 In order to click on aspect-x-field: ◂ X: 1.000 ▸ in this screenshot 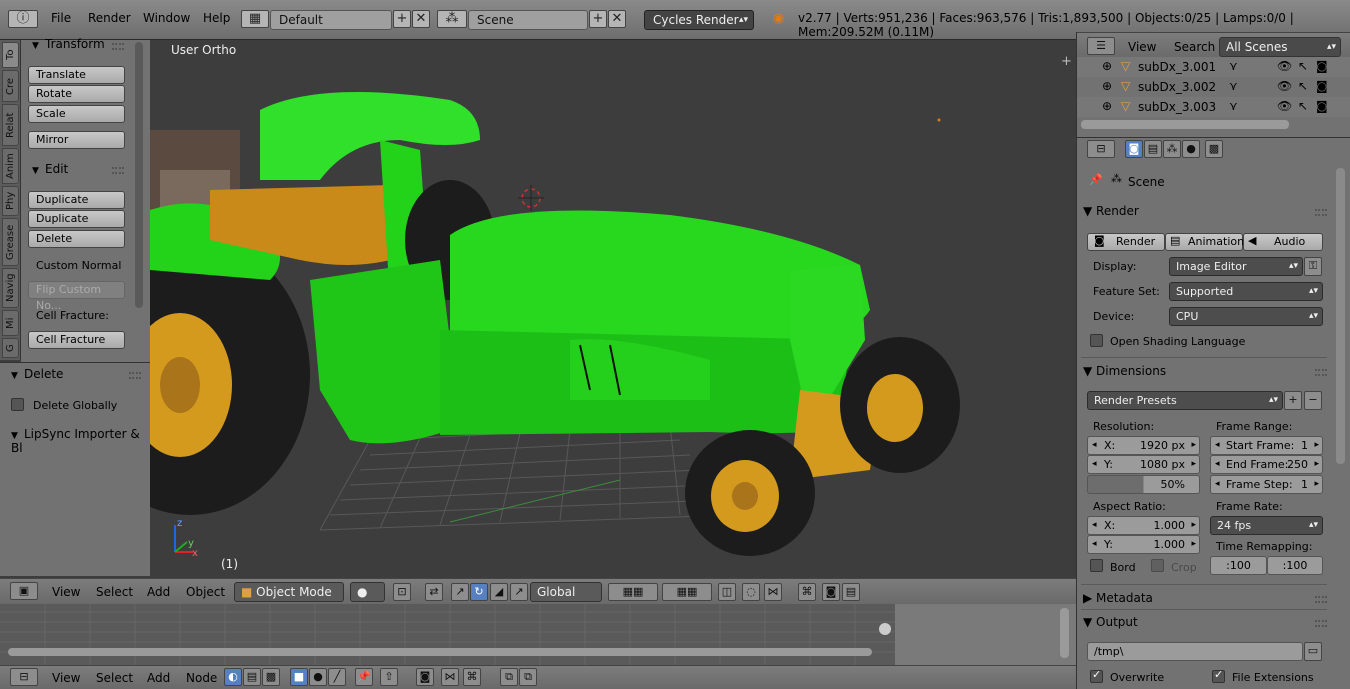, I will do `click(1143, 525)`.